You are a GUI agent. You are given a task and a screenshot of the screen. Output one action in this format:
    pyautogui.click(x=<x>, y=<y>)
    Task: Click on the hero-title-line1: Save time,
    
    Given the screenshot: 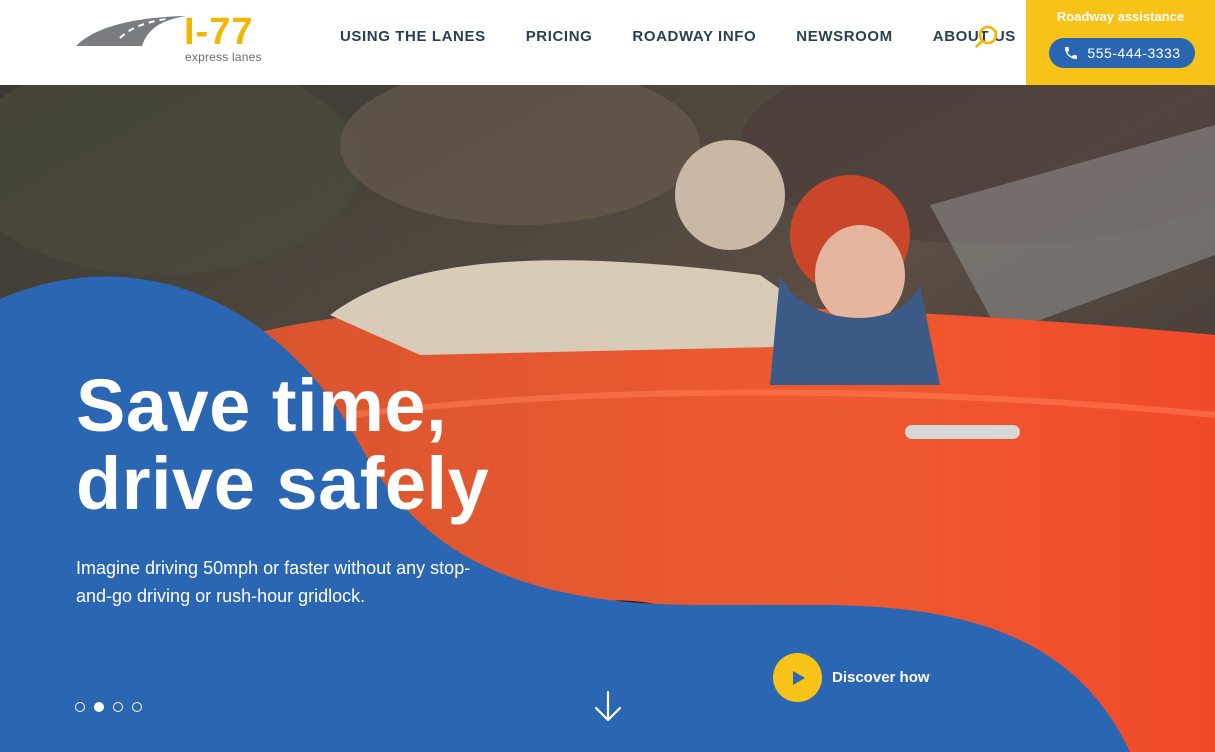 What is the action you would take?
    pyautogui.click(x=262, y=405)
    